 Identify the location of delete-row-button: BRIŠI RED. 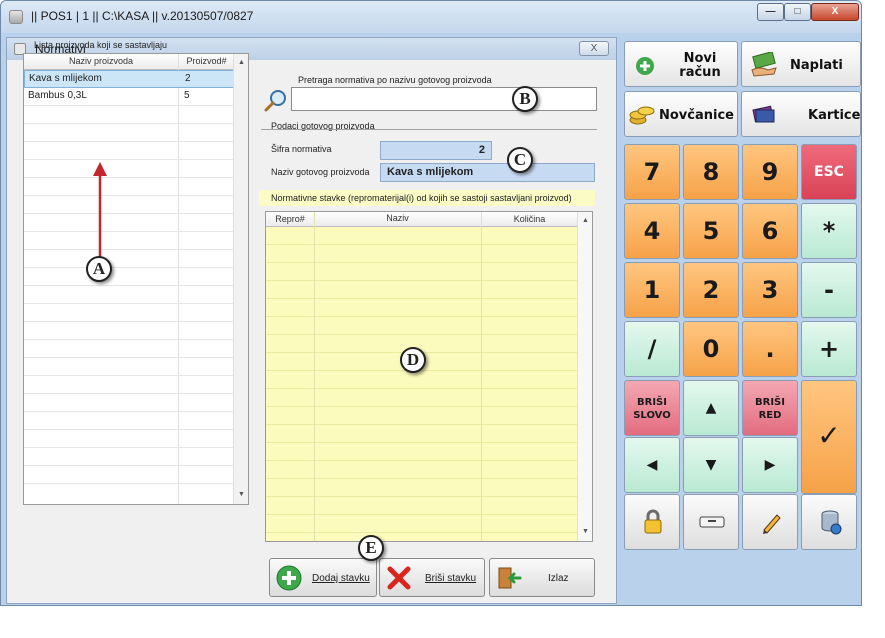
(770, 408).